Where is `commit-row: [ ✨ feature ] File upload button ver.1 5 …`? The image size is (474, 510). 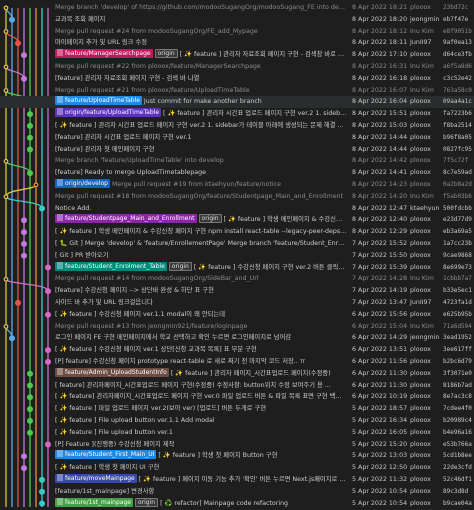 commit-row: [ ✨ feature ] File upload button ver.1 5 … is located at coordinates (237, 433).